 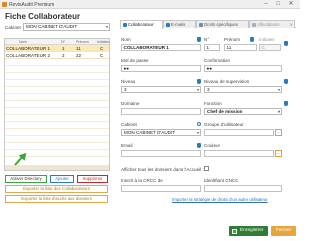 I want to click on niveau-select: 3 ▾, so click(x=161, y=89).